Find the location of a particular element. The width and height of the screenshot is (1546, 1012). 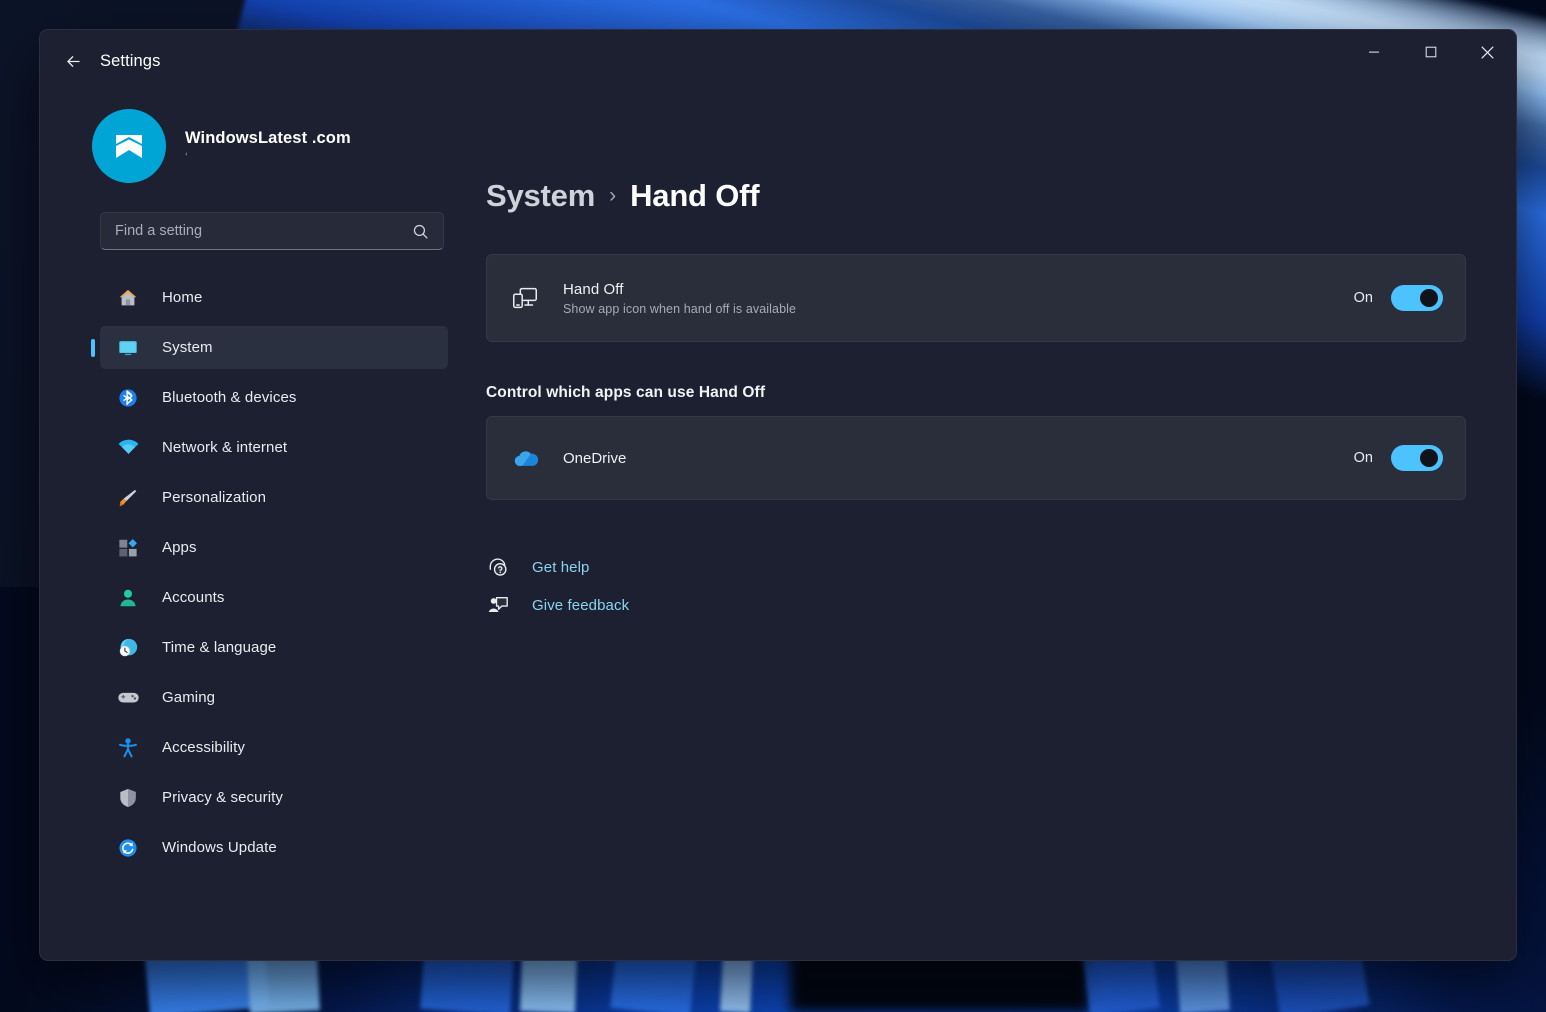

minimize-button is located at coordinates (1373, 52).